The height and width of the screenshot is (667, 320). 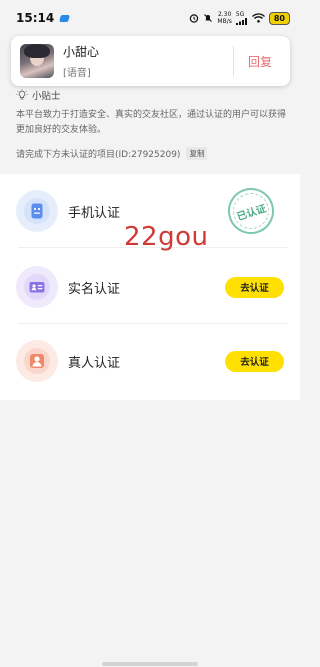 I want to click on status-time: 15:14, so click(x=35, y=18).